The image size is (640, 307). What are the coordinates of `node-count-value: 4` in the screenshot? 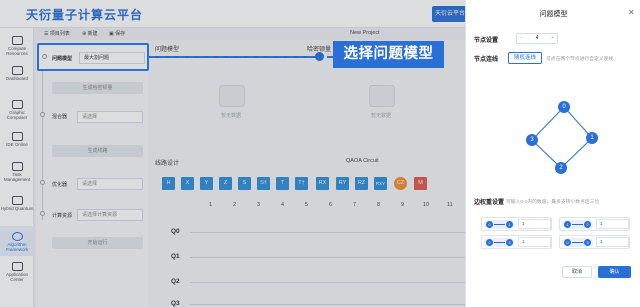 It's located at (537, 38).